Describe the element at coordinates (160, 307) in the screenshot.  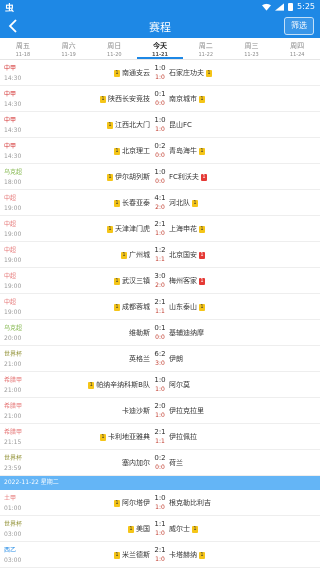
I see `match-row: 中超 19:00 1 成都蓉城 2:1 1:1 山东泰山 1` at that location.